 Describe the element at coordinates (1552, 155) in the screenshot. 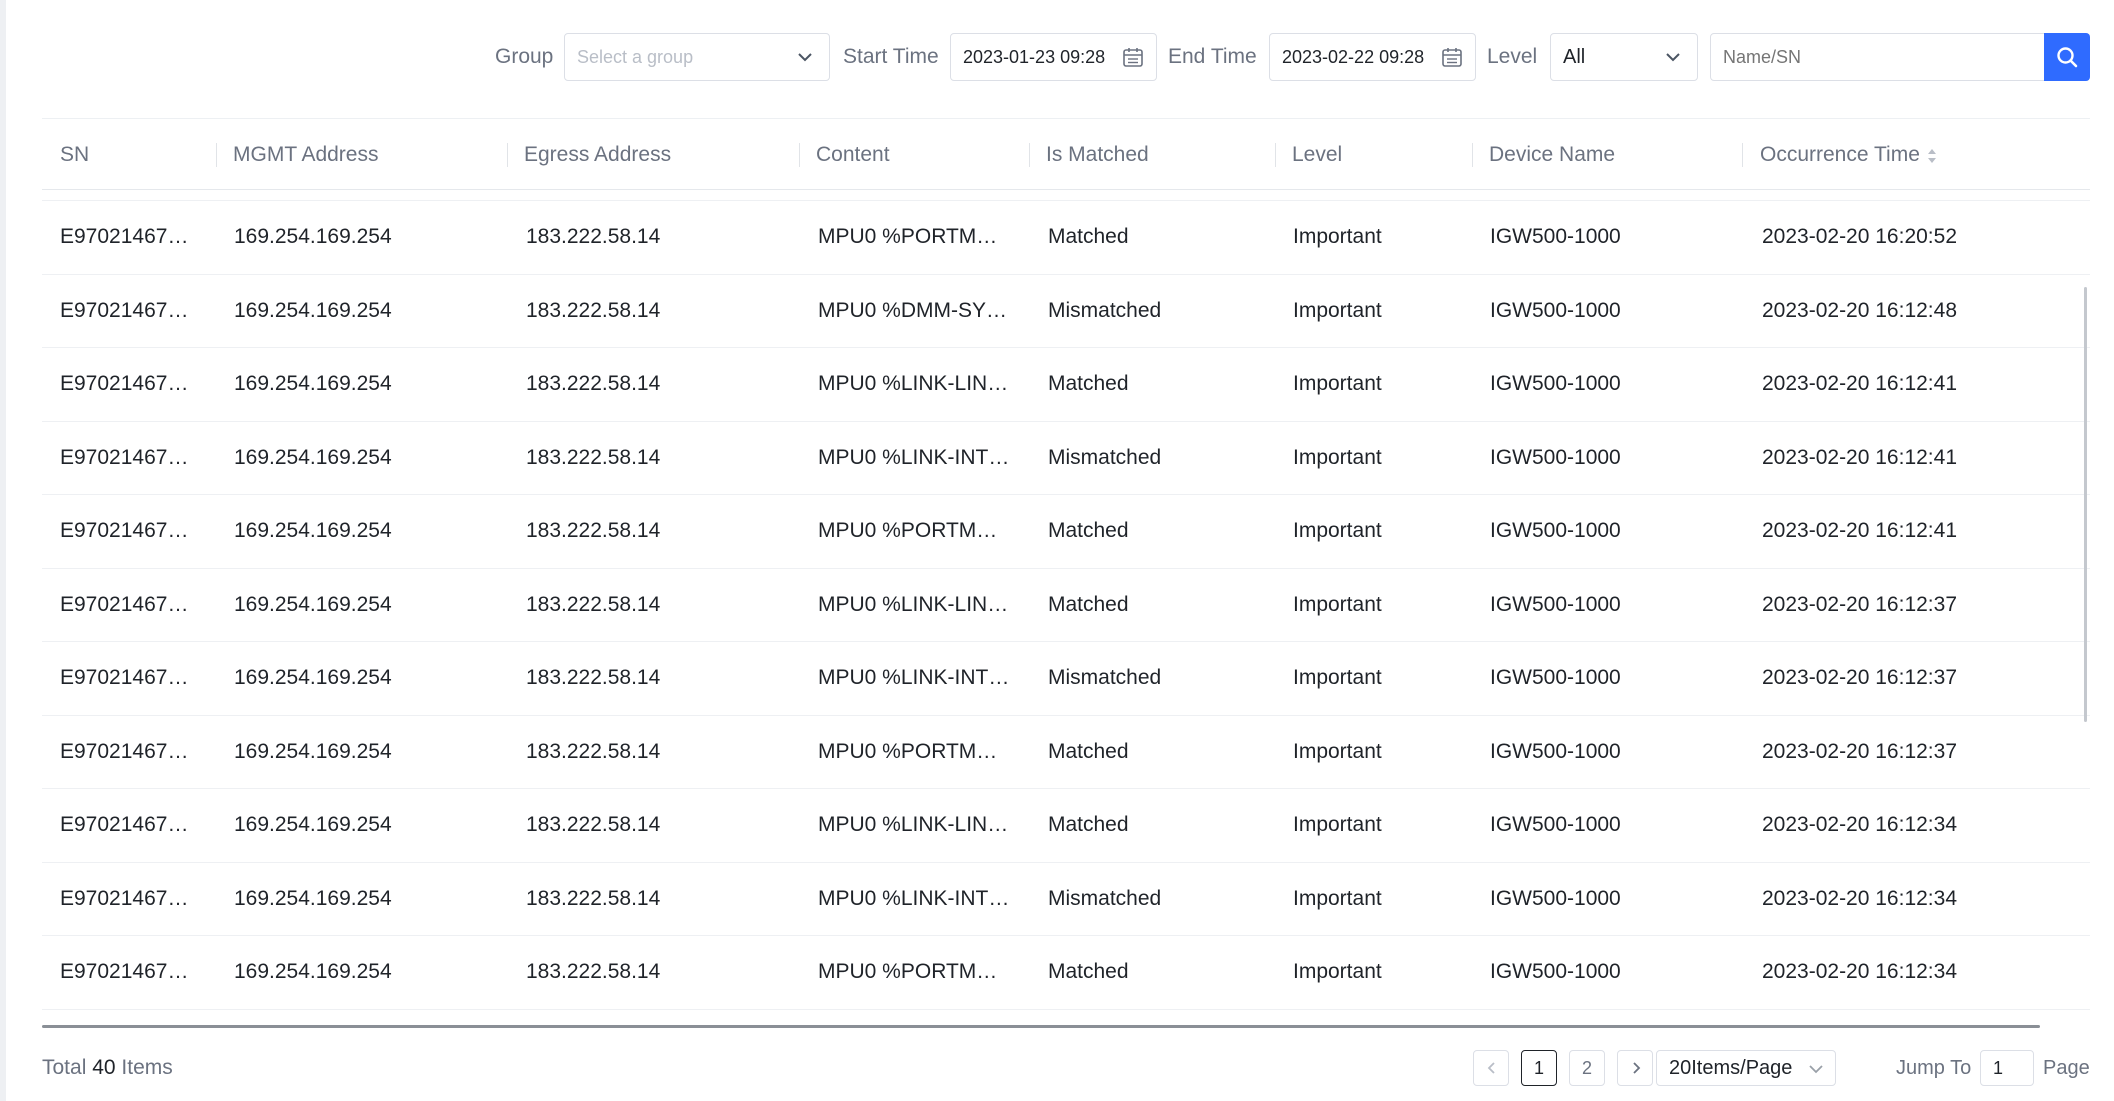

I see `column-header-device-name: Device Name` at that location.